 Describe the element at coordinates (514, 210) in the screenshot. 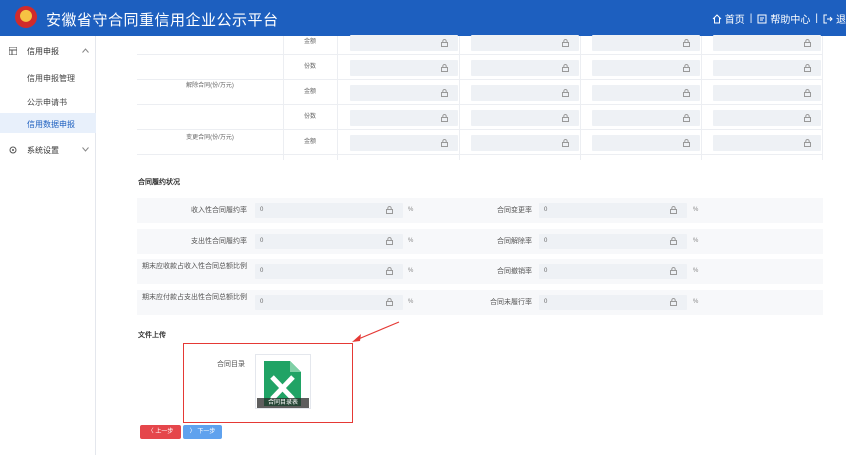

I see `perf-right-label: 合同变更率` at that location.